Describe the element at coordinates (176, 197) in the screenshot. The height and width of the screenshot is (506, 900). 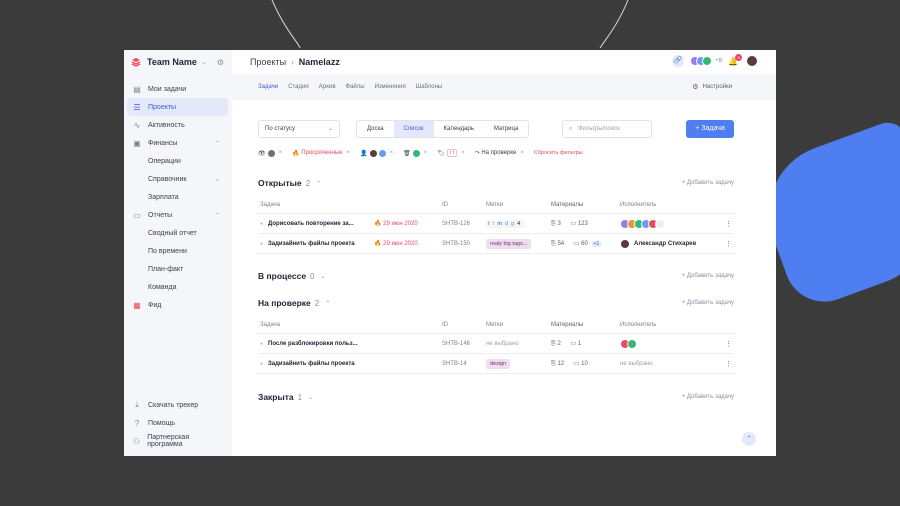
I see `sidebar-item-salary: Зарплата` at that location.